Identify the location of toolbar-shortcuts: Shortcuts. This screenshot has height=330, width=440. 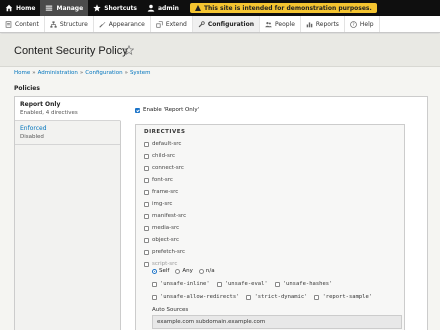
(115, 8).